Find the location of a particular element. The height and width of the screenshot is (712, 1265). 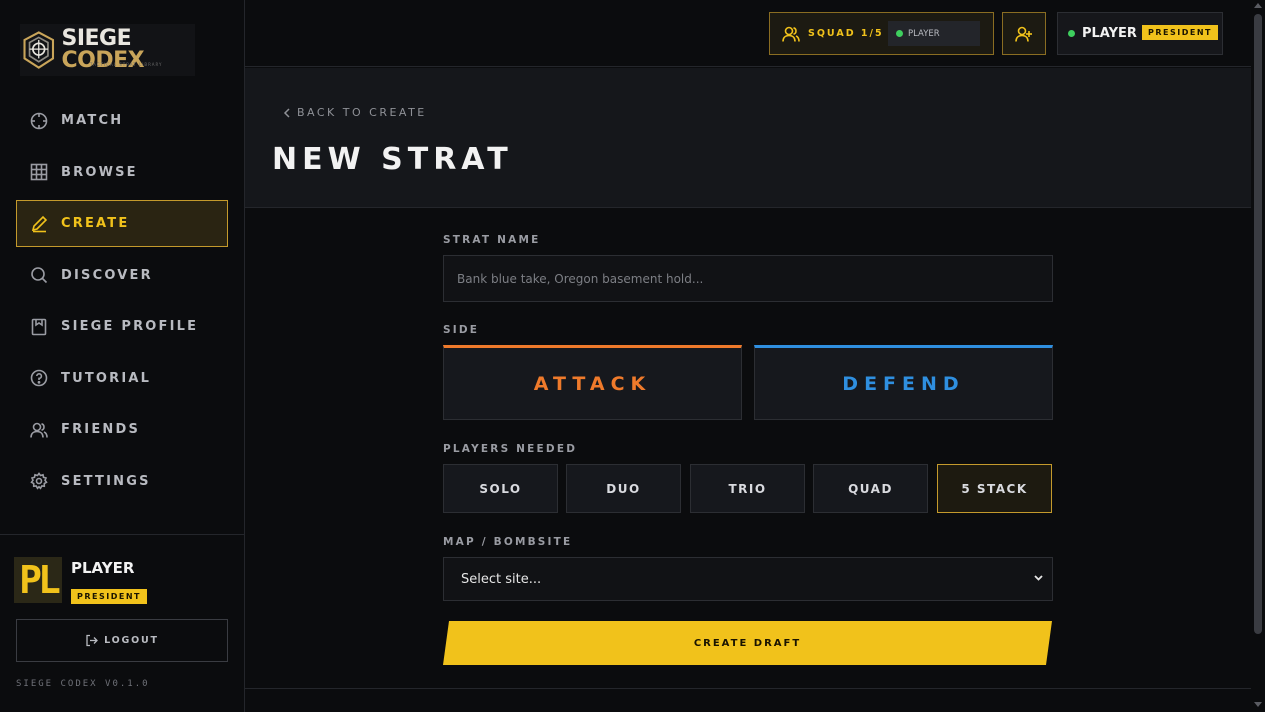

sidebar-item-label: SETTINGS is located at coordinates (106, 481).